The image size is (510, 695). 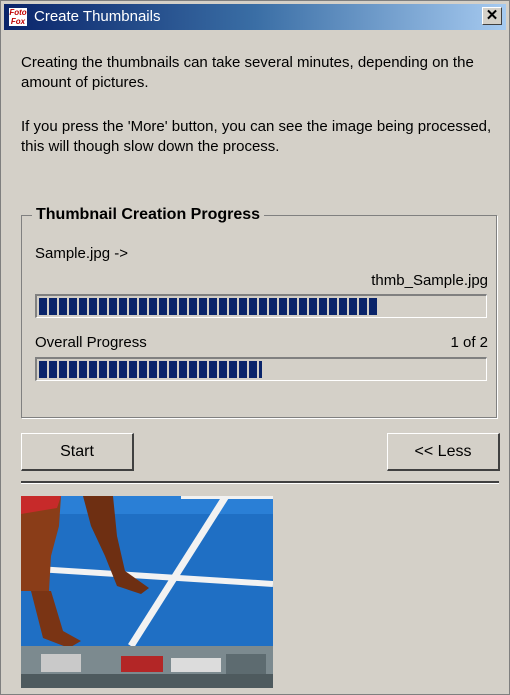 What do you see at coordinates (91, 342) in the screenshot?
I see `overall-progress-label: Overall Progress` at bounding box center [91, 342].